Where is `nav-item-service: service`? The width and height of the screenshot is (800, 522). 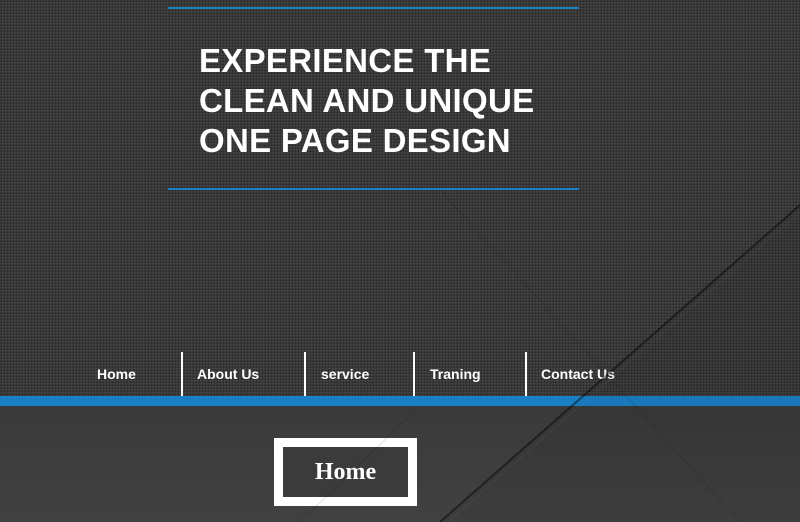 nav-item-service: service is located at coordinates (345, 374).